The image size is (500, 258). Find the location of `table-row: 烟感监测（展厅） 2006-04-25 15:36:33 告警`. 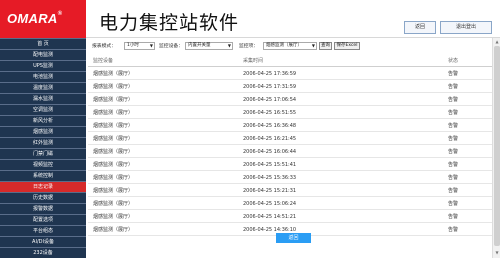

table-row: 烟感监测（展厅） 2006-04-25 15:36:33 告警 is located at coordinates (290, 178).